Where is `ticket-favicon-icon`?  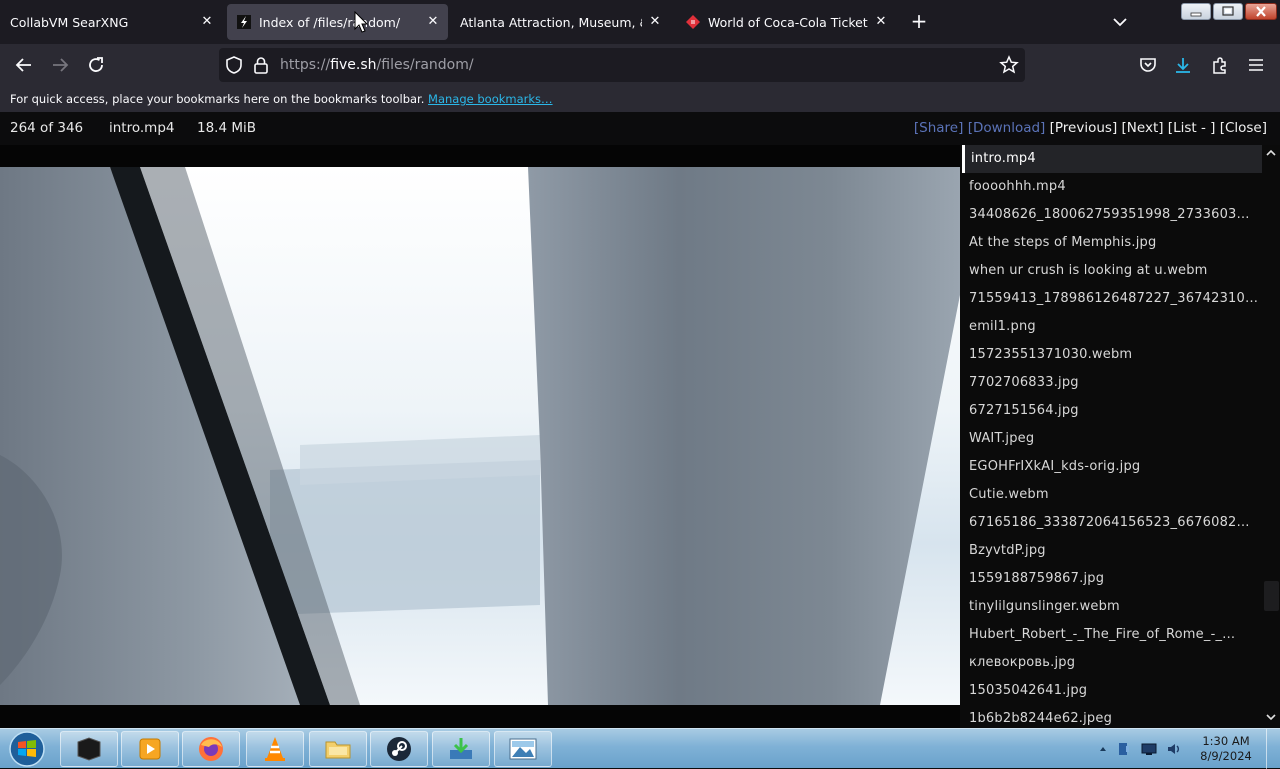
ticket-favicon-icon is located at coordinates (693, 22).